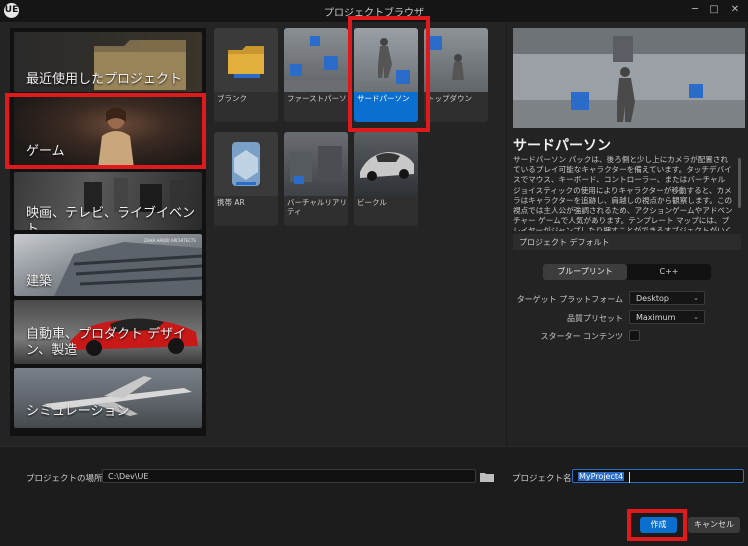 Image resolution: width=748 pixels, height=546 pixels. I want to click on category-label: 映画、テレビ、ライブイベント, so click(111, 218).